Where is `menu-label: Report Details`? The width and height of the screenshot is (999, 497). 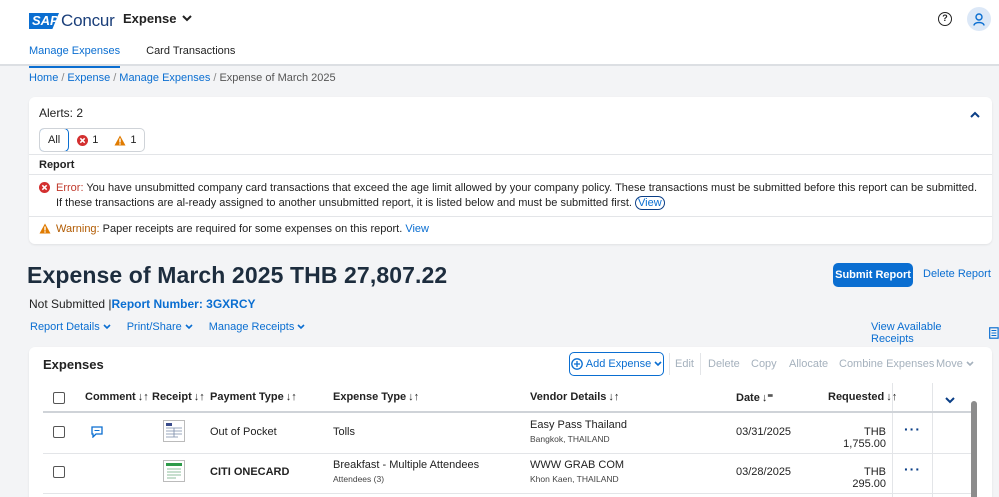 menu-label: Report Details is located at coordinates (65, 327).